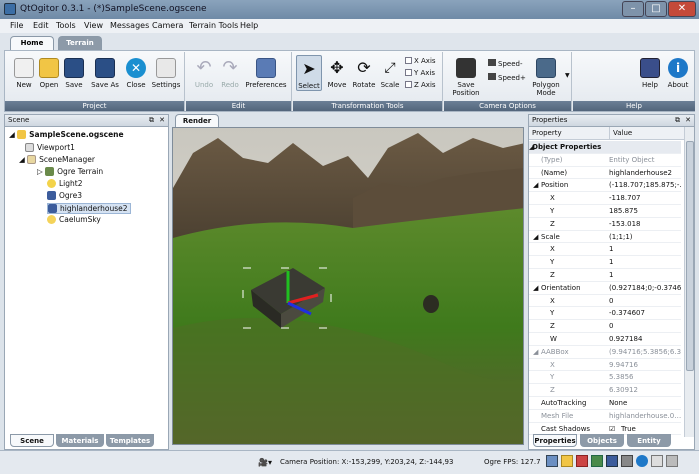  Describe the element at coordinates (80, 43) in the screenshot. I see `tab-terrain: Terrain` at that location.